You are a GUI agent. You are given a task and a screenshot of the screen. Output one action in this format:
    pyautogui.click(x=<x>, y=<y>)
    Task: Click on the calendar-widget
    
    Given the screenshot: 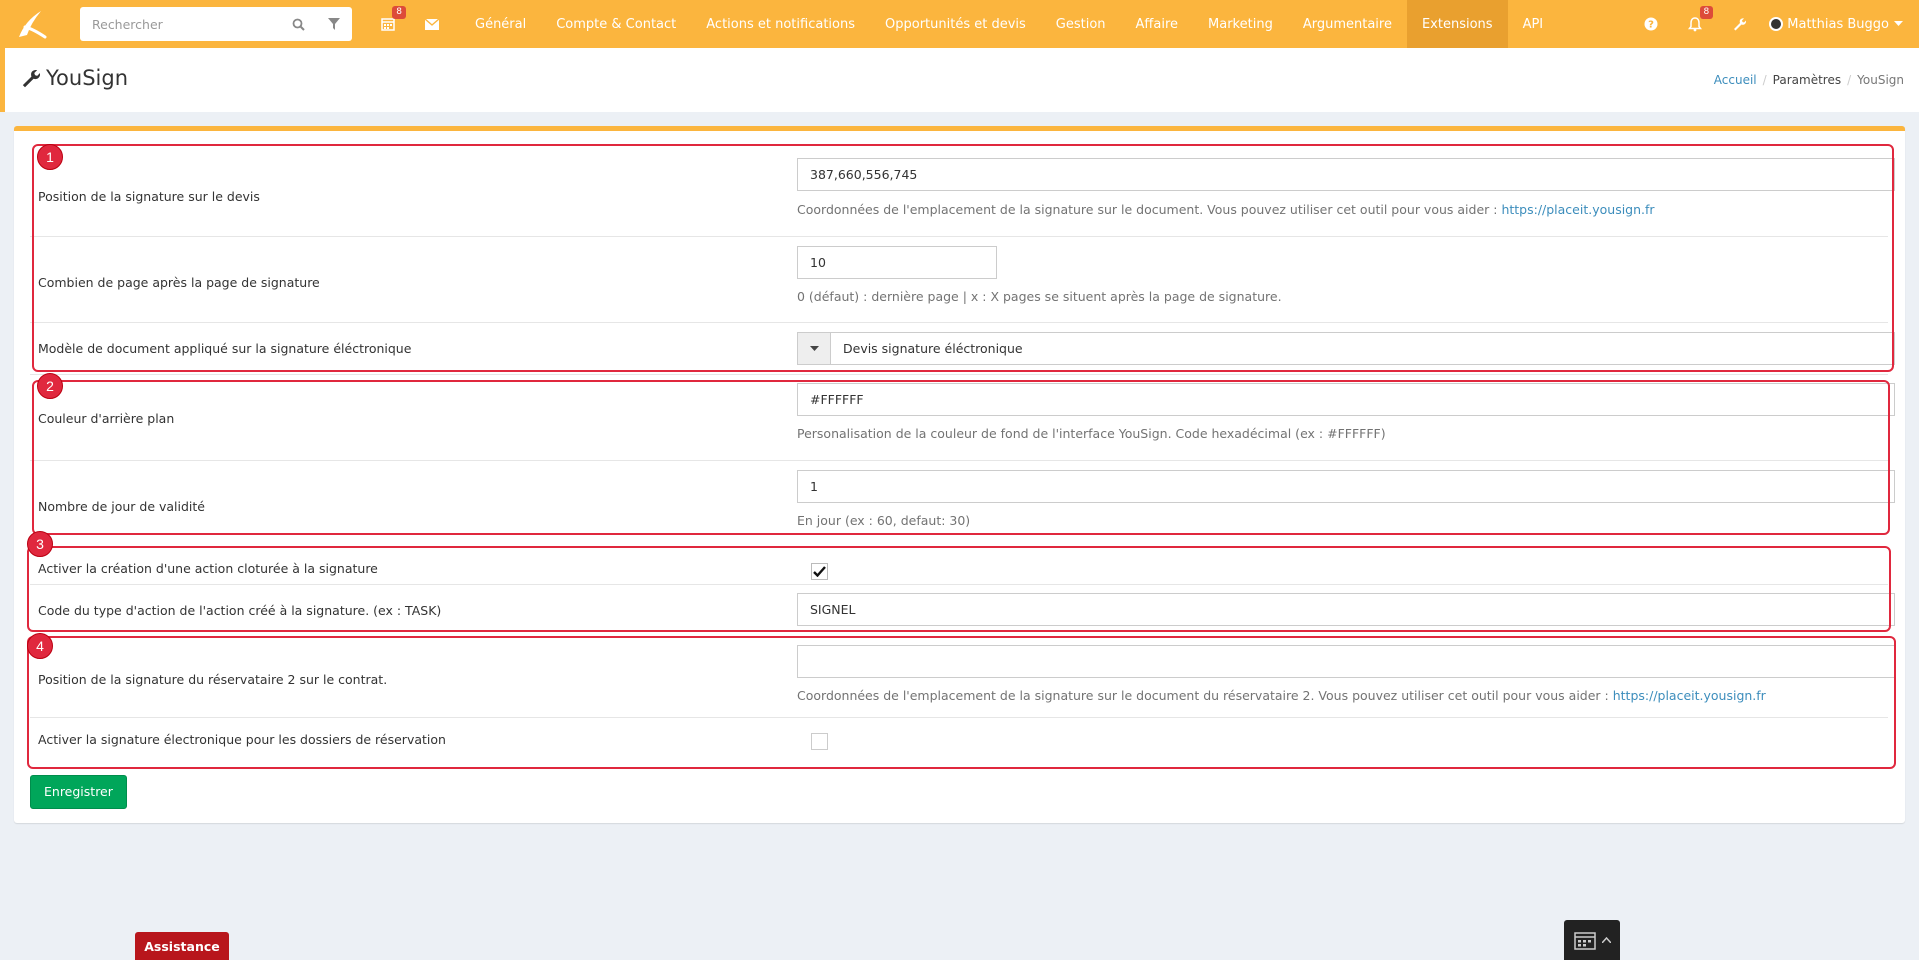 What is the action you would take?
    pyautogui.click(x=1592, y=940)
    